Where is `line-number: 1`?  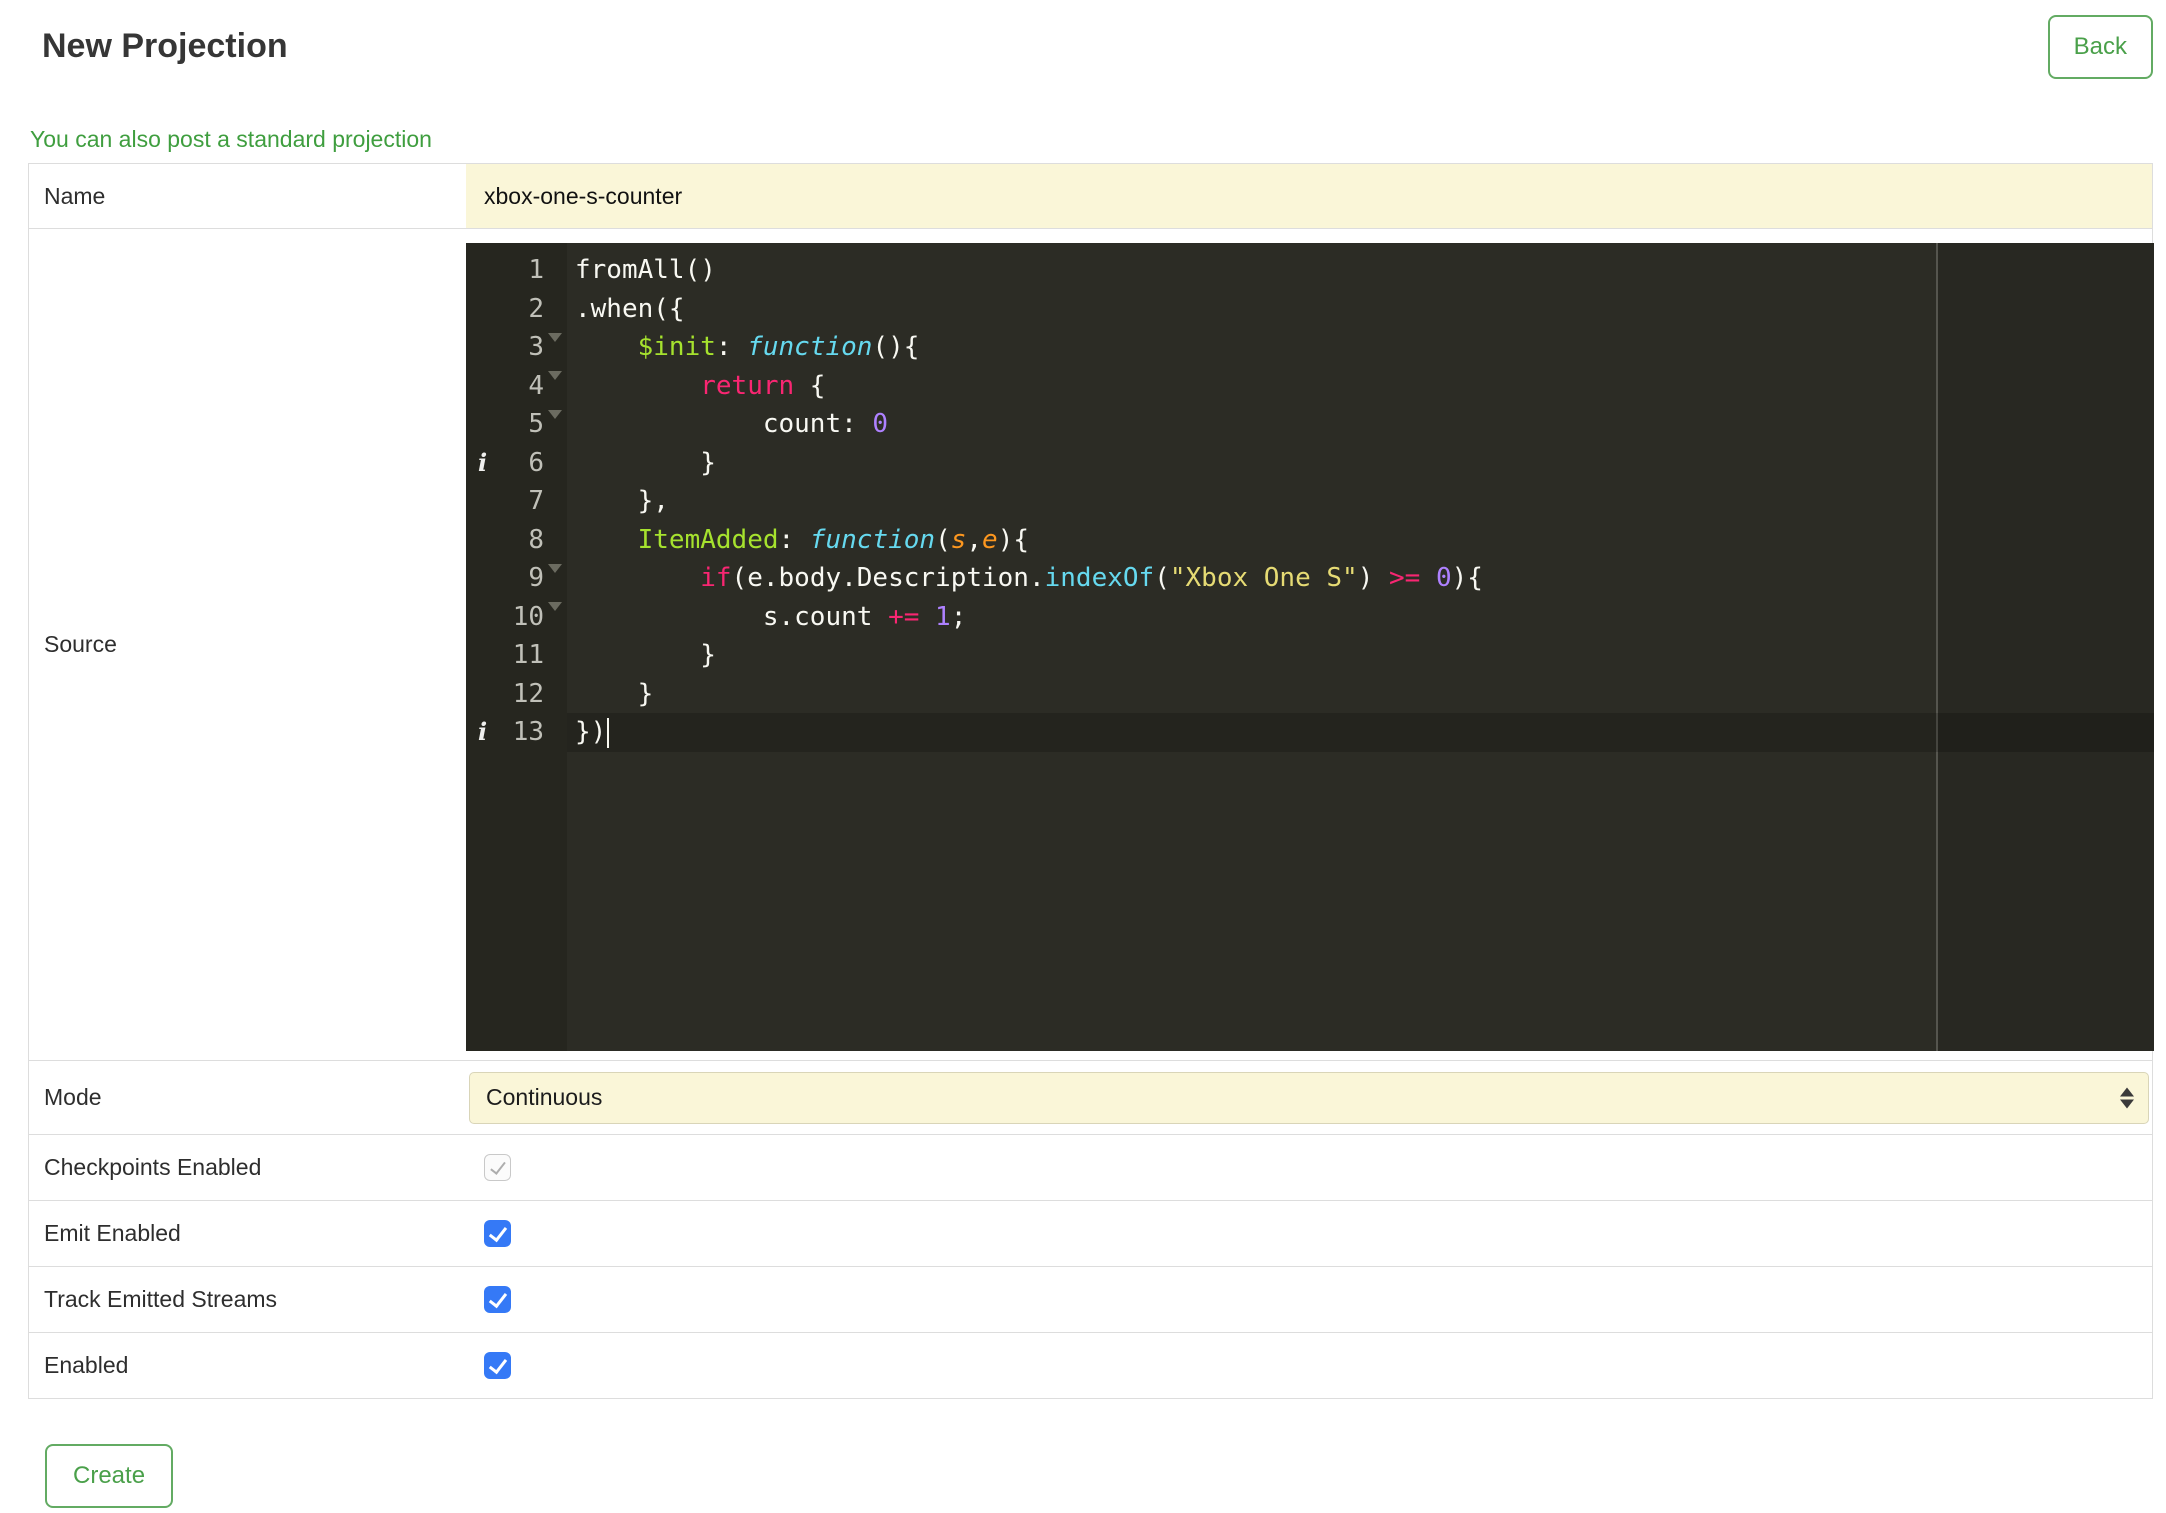
line-number: 1 is located at coordinates (536, 270).